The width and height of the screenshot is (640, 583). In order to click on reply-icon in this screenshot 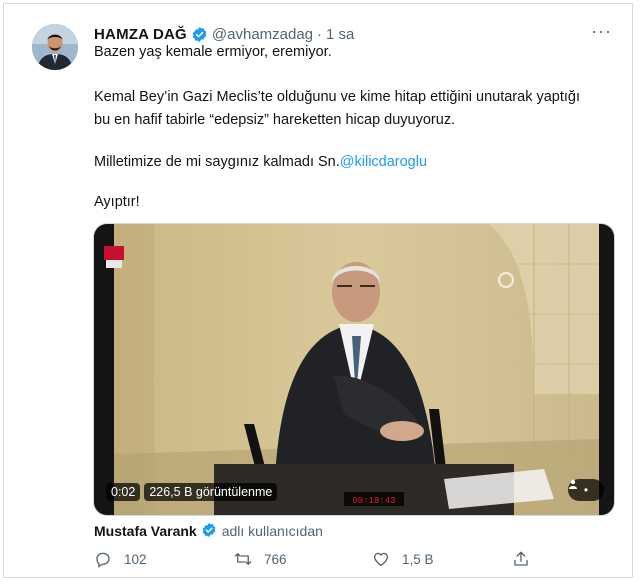, I will do `click(103, 560)`.